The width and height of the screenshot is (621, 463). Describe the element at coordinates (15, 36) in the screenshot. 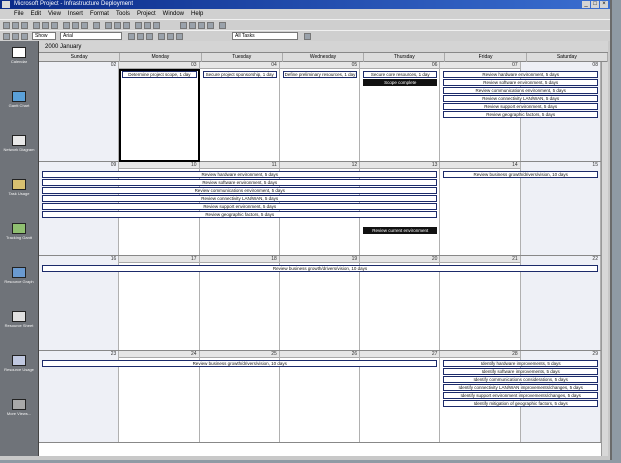

I see `indent-icon` at that location.